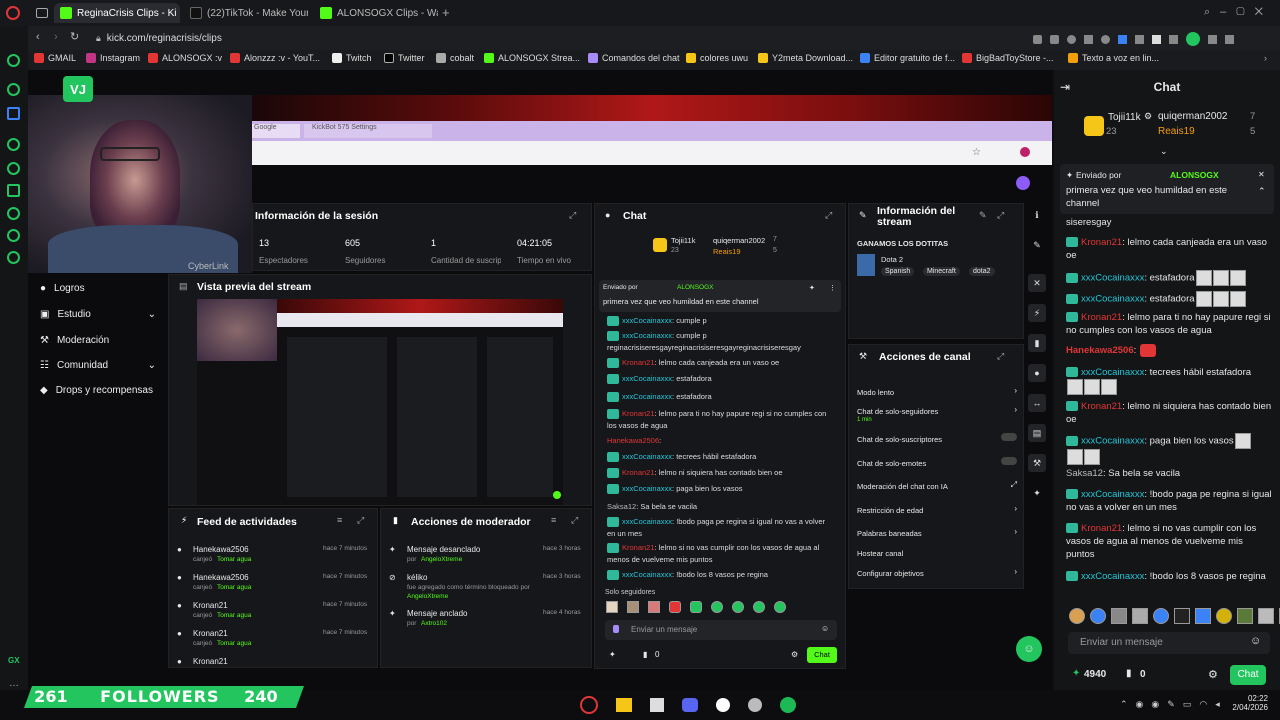  I want to click on chat-input: Enviar un mensaje ☺, so click(1169, 643).